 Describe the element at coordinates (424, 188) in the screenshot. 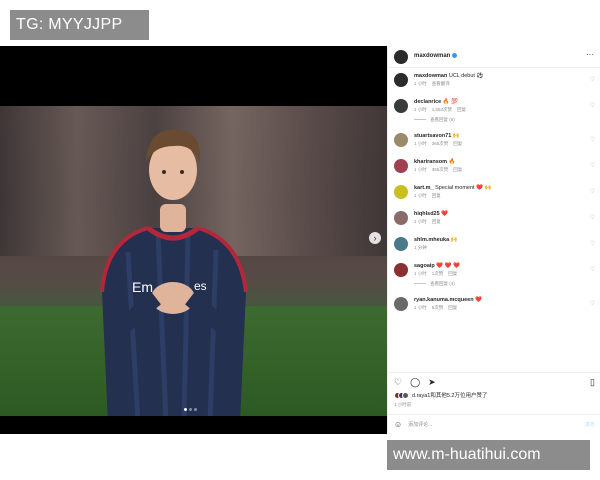

I see `commenter-username: kart.m_` at that location.